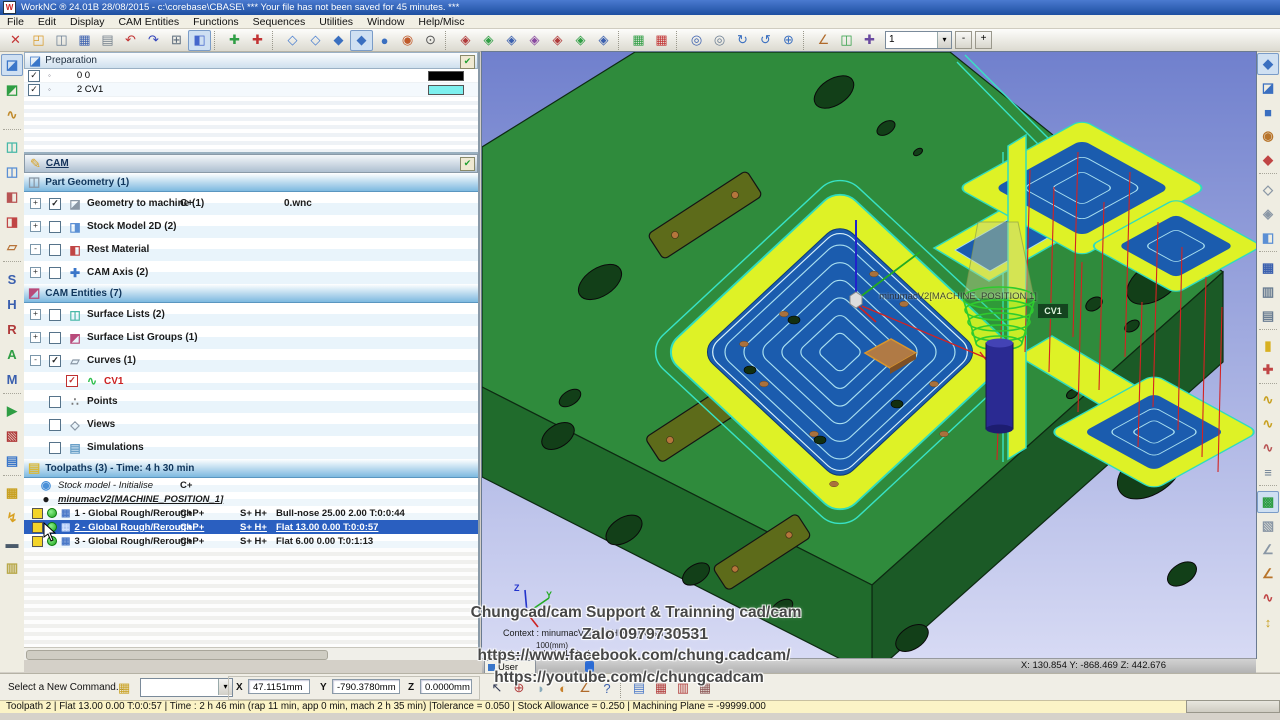 This screenshot has height=720, width=1280. What do you see at coordinates (696, 40) in the screenshot?
I see `zoom-window-icon: ◎` at bounding box center [696, 40].